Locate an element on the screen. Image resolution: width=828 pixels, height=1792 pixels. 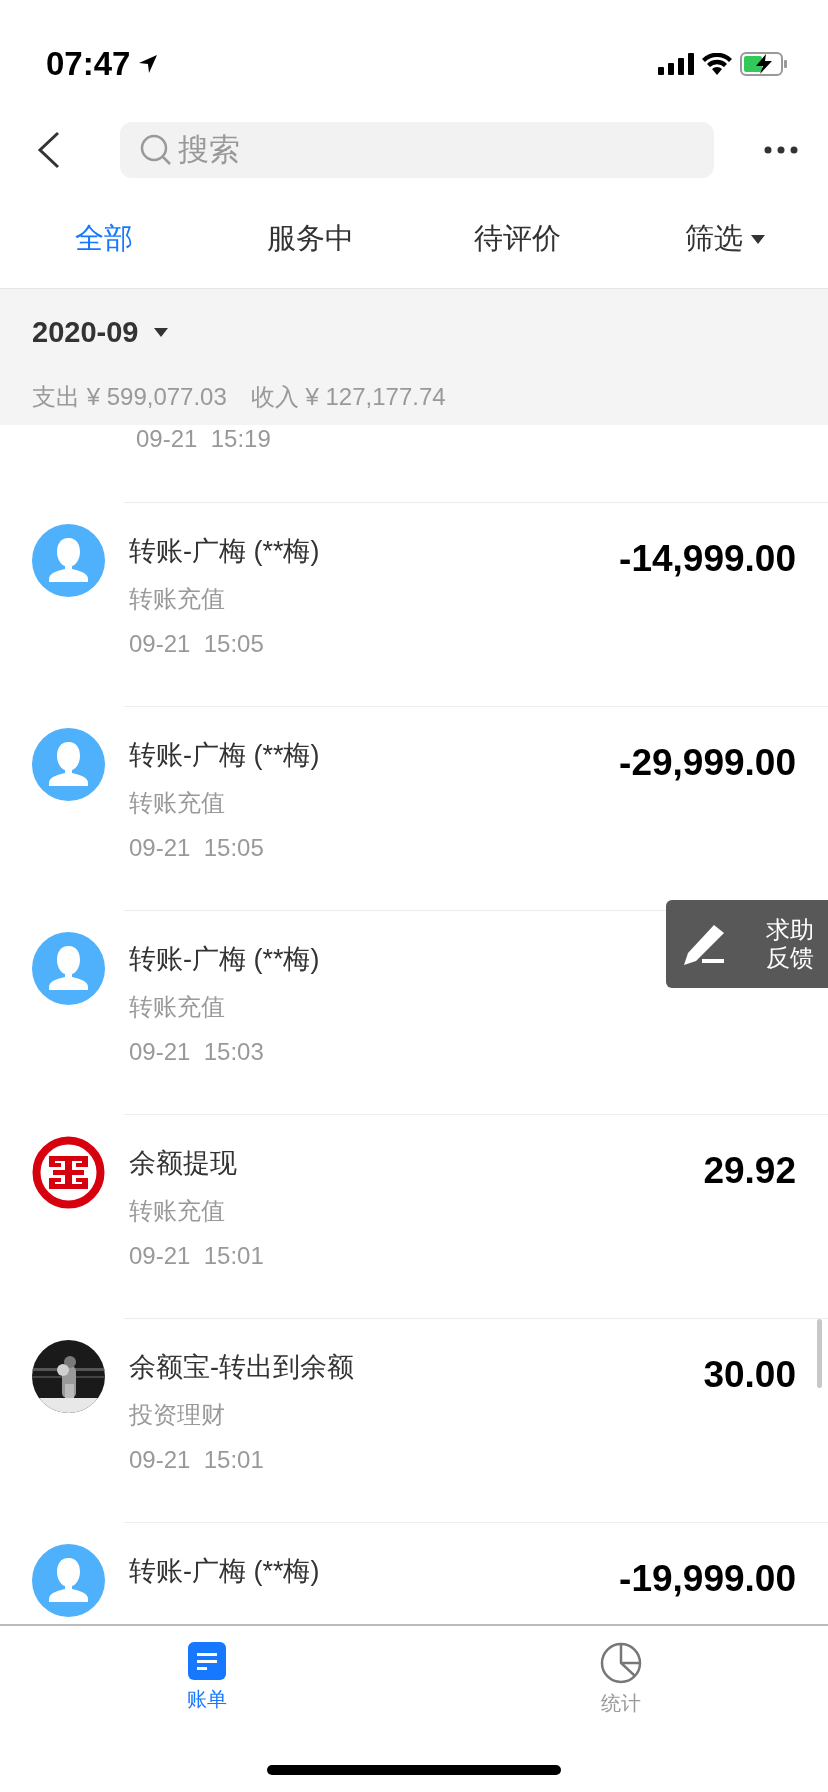
transaction-title: 余额提现 is located at coordinates (183, 1163).